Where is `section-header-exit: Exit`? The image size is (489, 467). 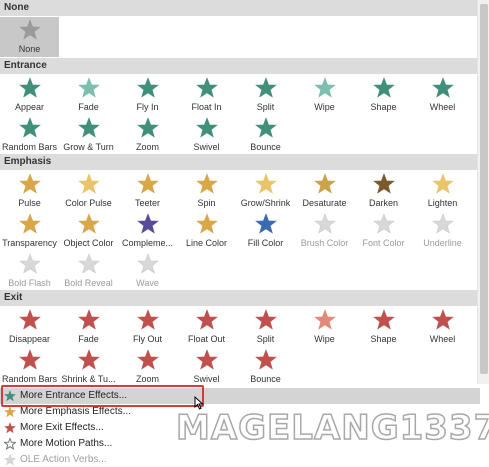 section-header-exit: Exit is located at coordinates (238, 298).